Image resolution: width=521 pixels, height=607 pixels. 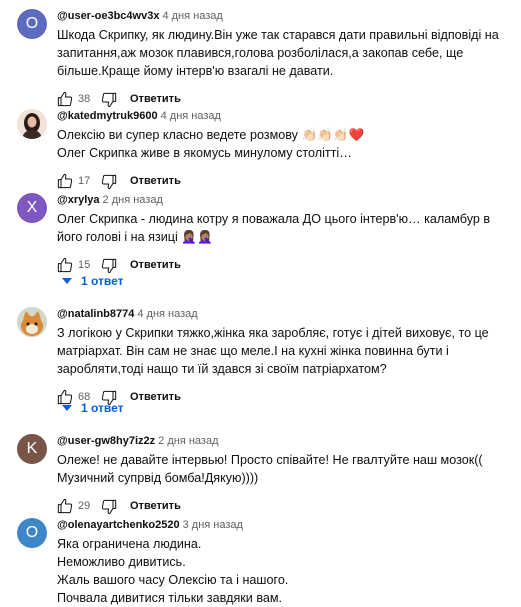 I want to click on comment-author: @katedmytruk9600, so click(x=107, y=116).